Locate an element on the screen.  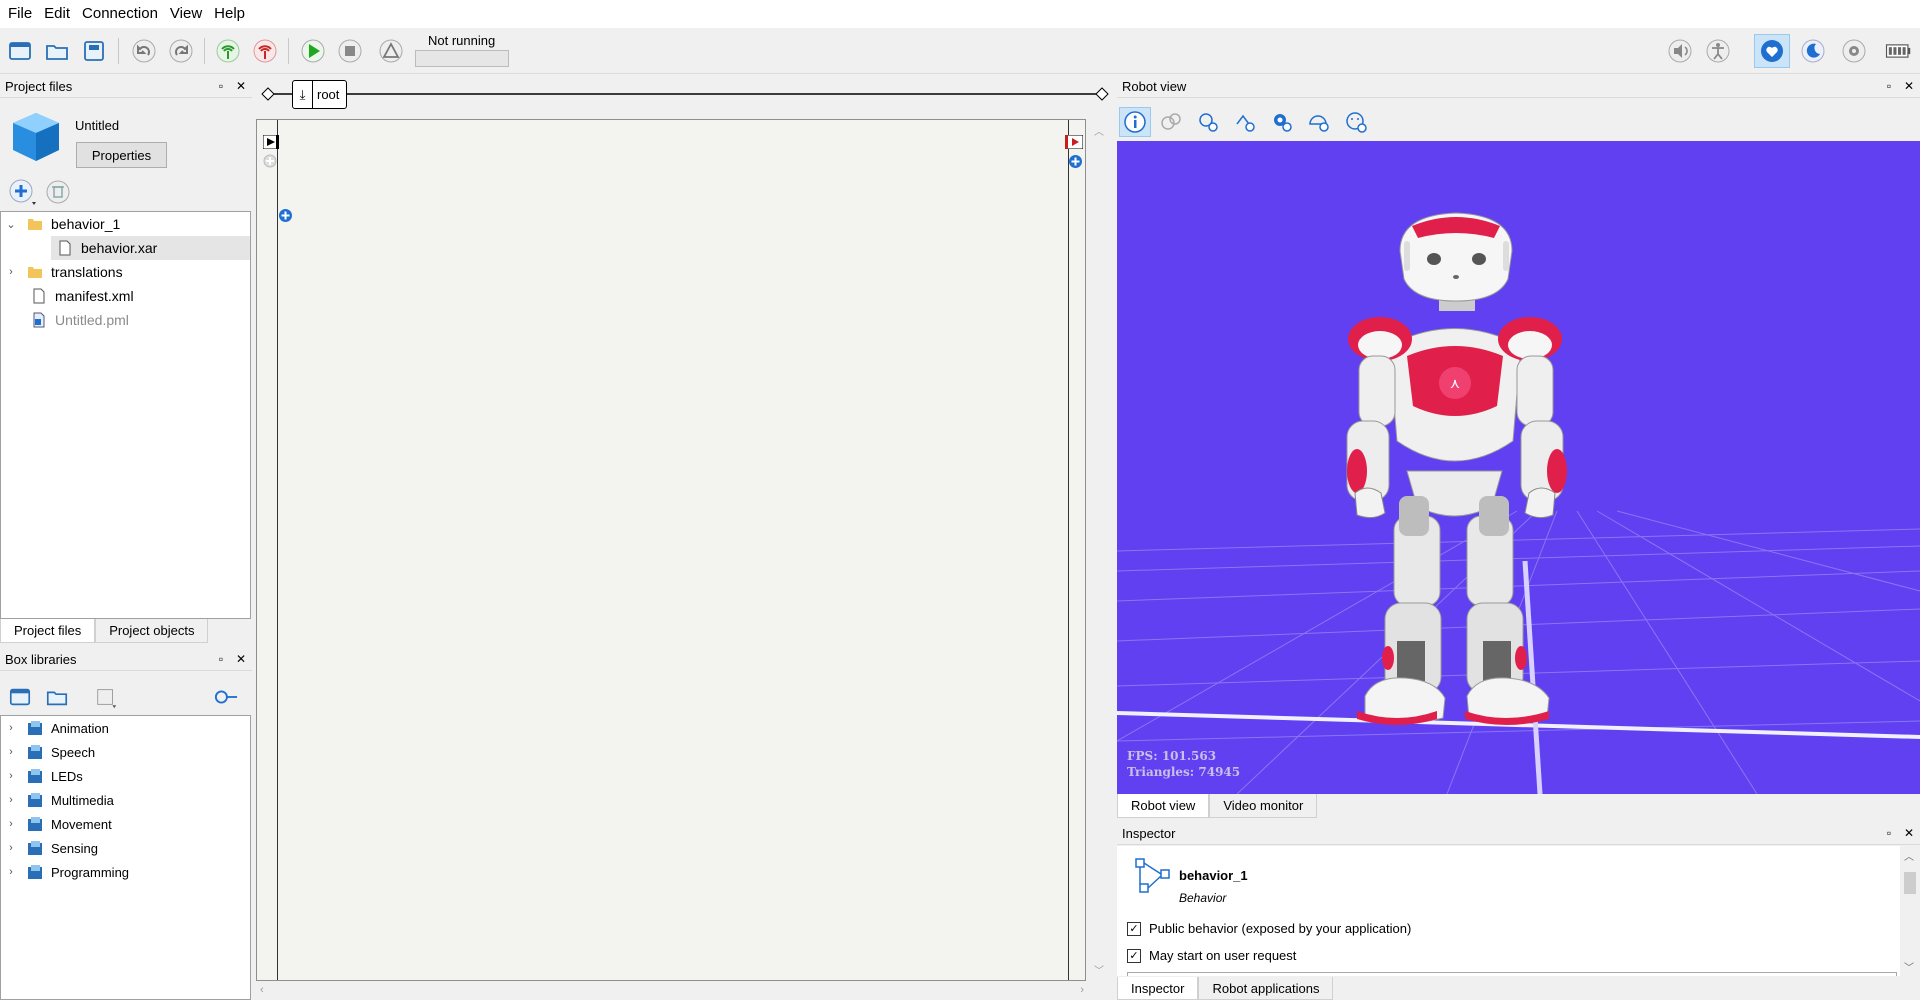
robot-view-header: Robot view ▫ ✕ is located at coordinates (1518, 87).